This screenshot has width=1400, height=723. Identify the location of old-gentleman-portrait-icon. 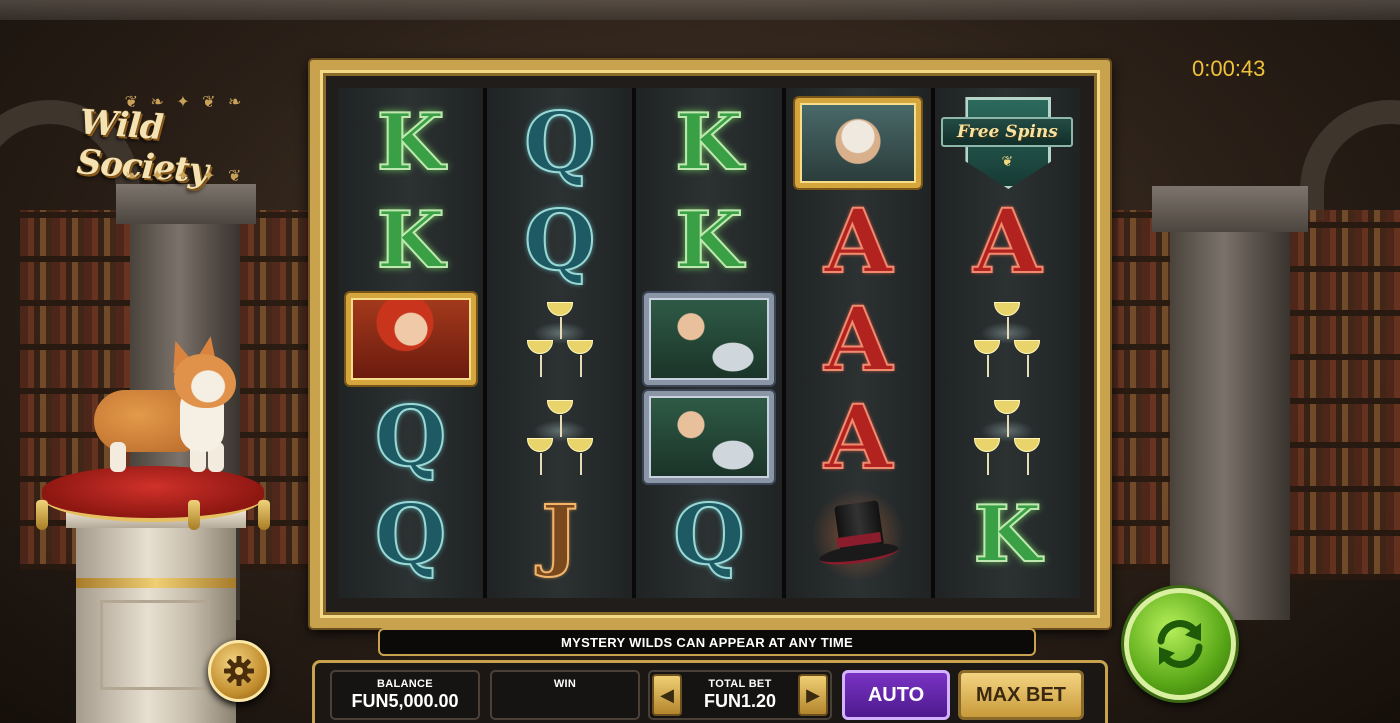
(858, 143).